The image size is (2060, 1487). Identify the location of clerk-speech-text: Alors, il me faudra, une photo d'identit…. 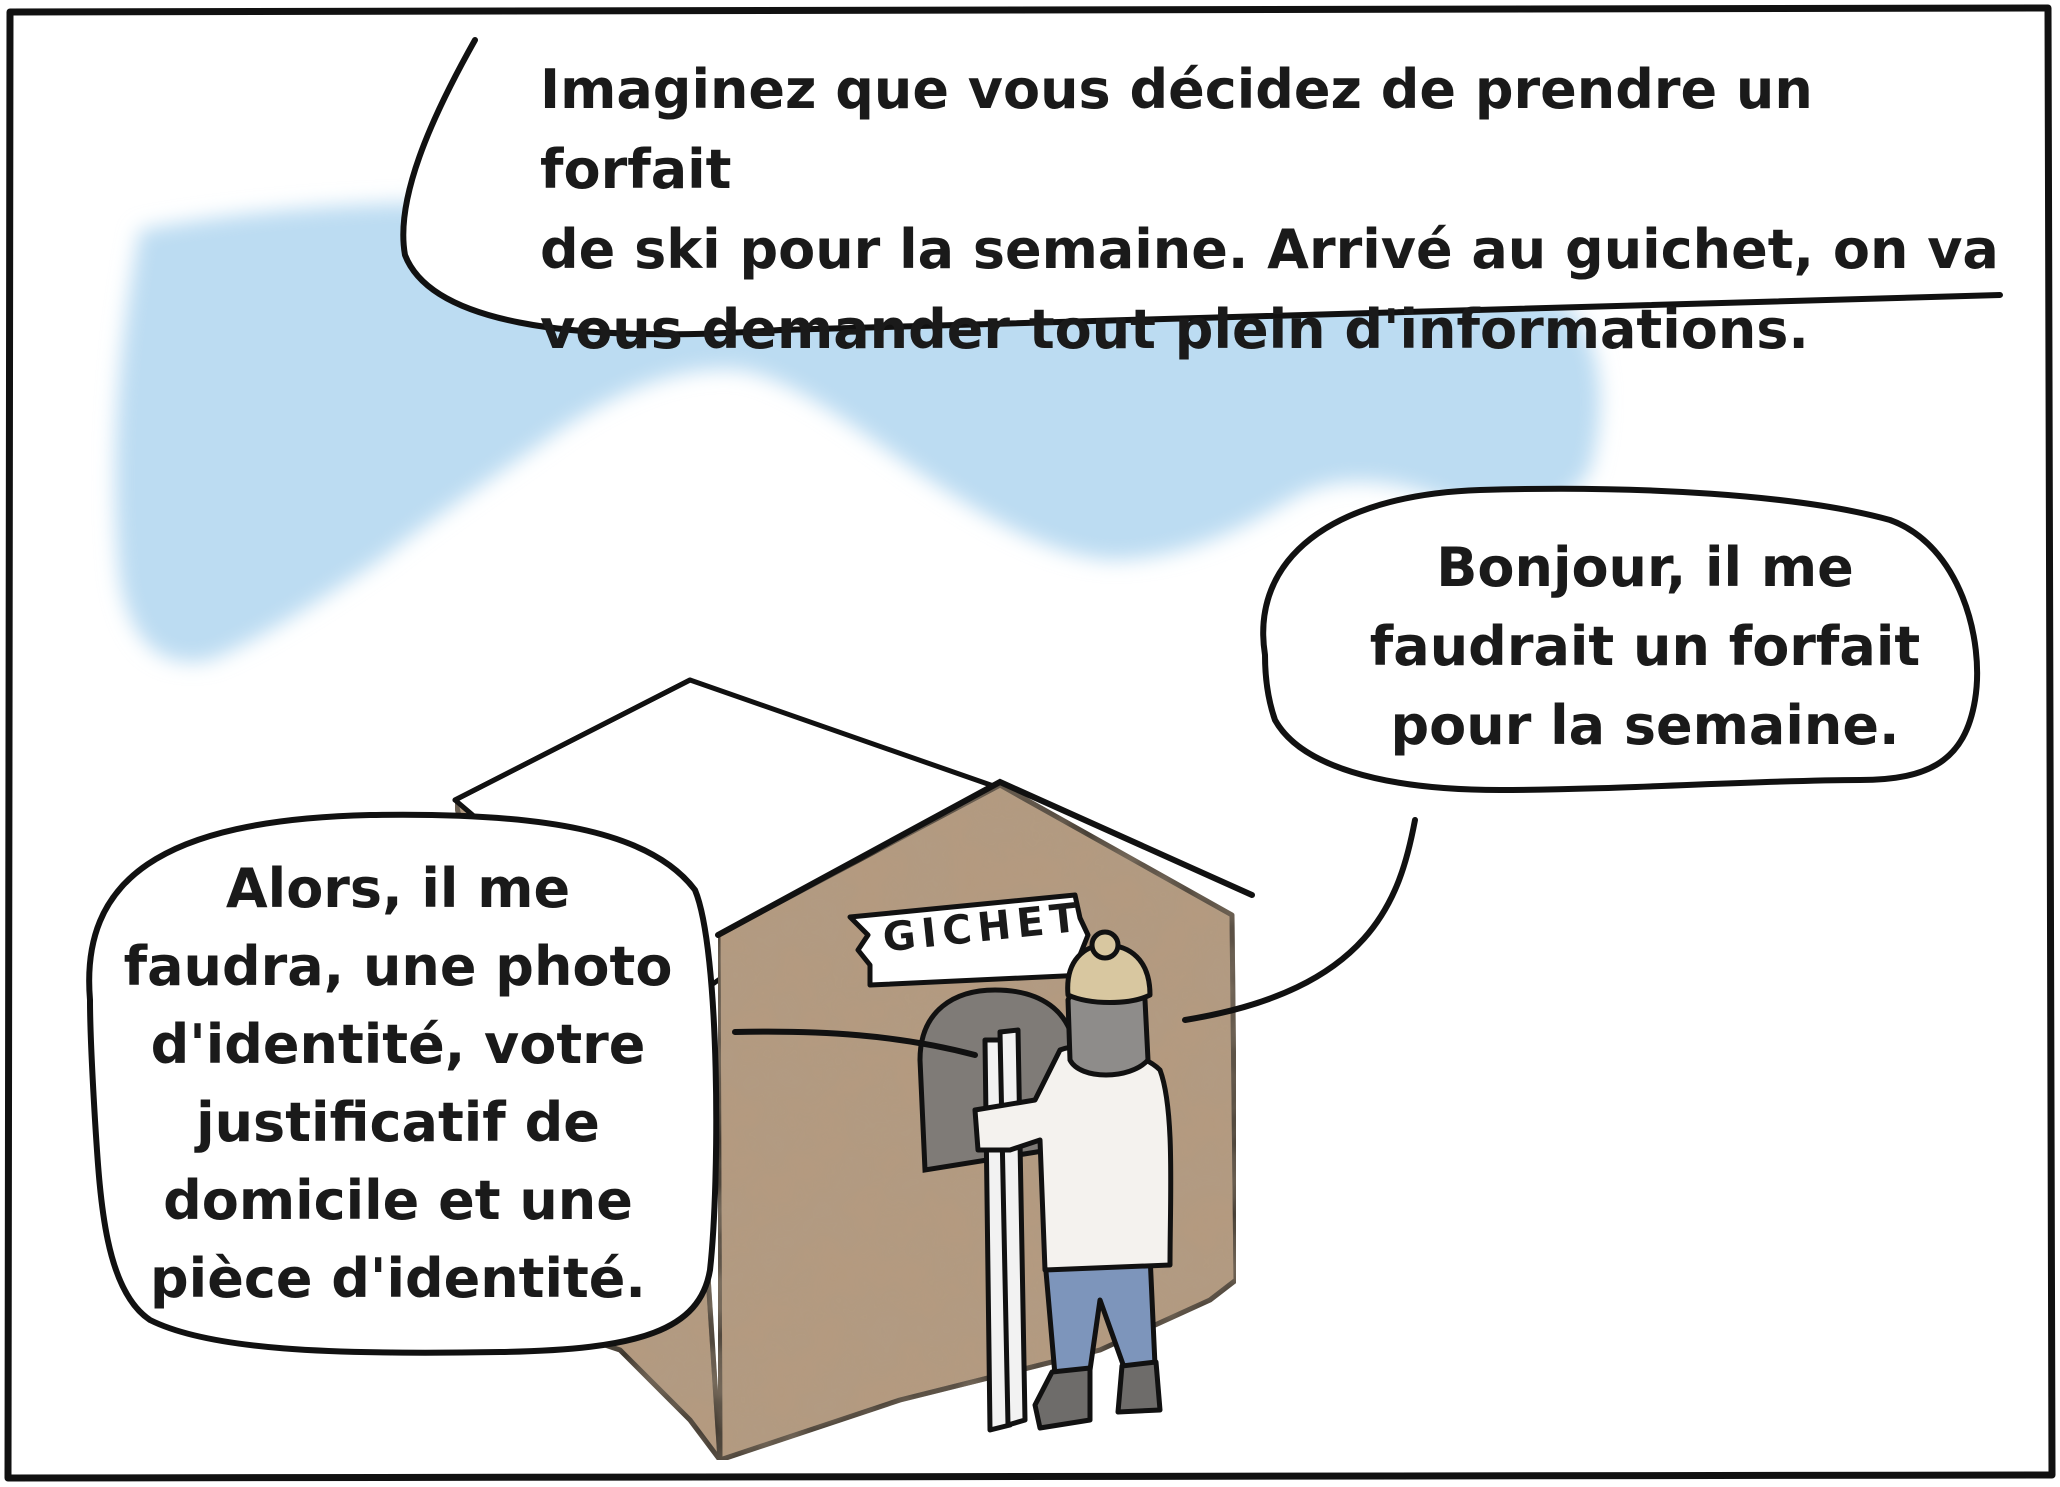
(398, 1084).